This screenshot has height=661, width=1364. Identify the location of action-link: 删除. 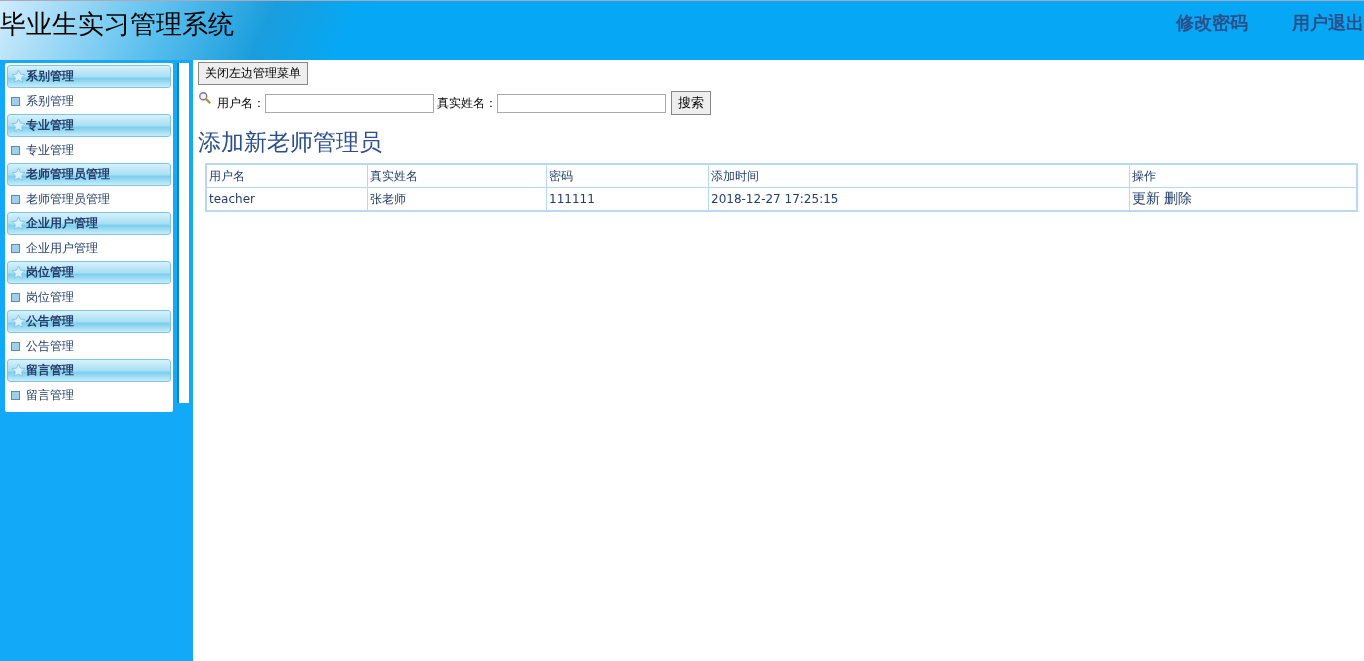
(1177, 198).